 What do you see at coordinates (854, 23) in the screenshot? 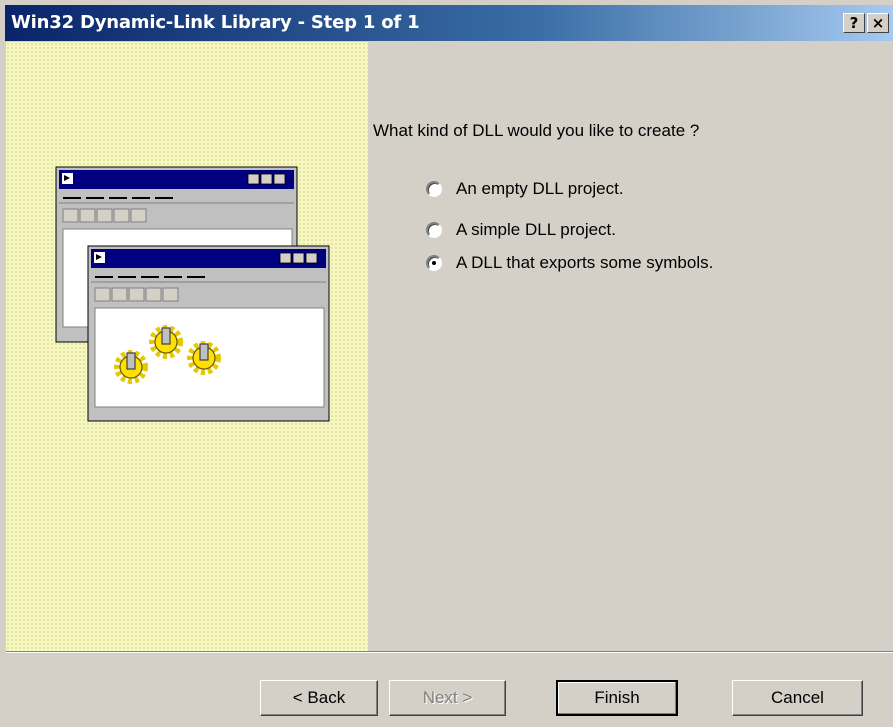
I see `help-button: ?` at bounding box center [854, 23].